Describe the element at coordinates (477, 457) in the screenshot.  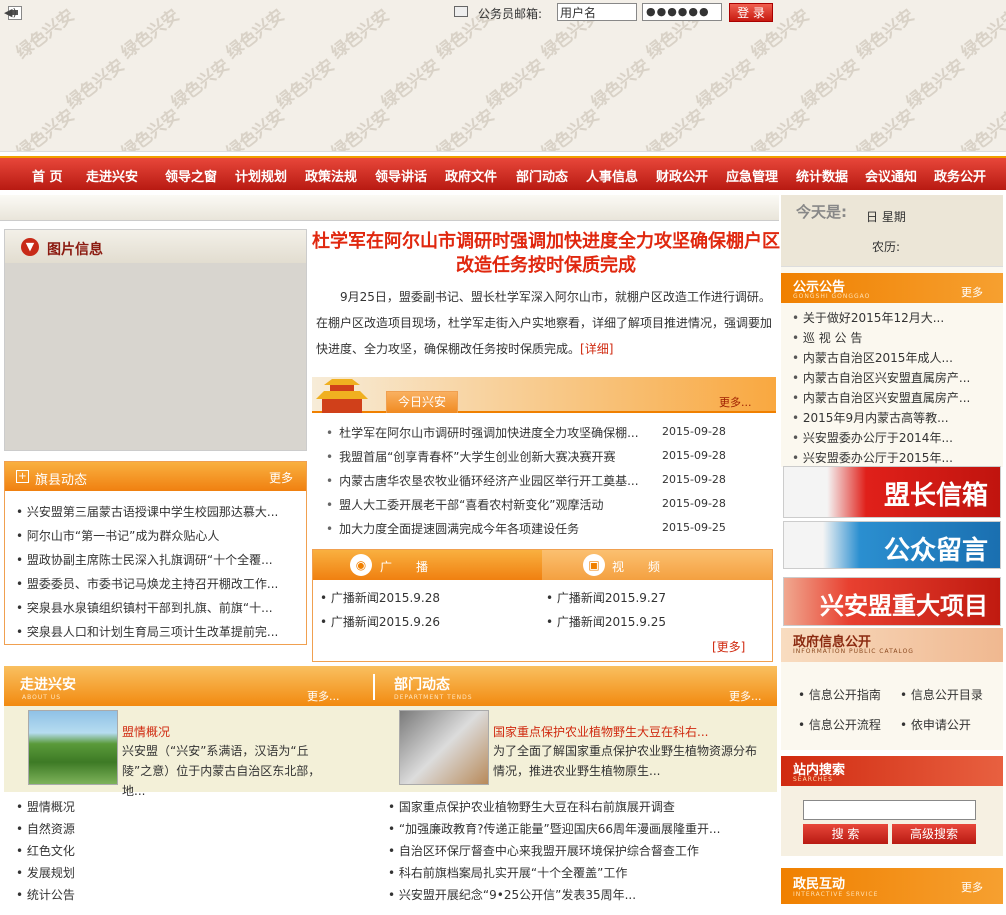
I see `today-news-title: 我盟首届“创享青春杯”大学生创业创新大赛决赛开赛` at that location.